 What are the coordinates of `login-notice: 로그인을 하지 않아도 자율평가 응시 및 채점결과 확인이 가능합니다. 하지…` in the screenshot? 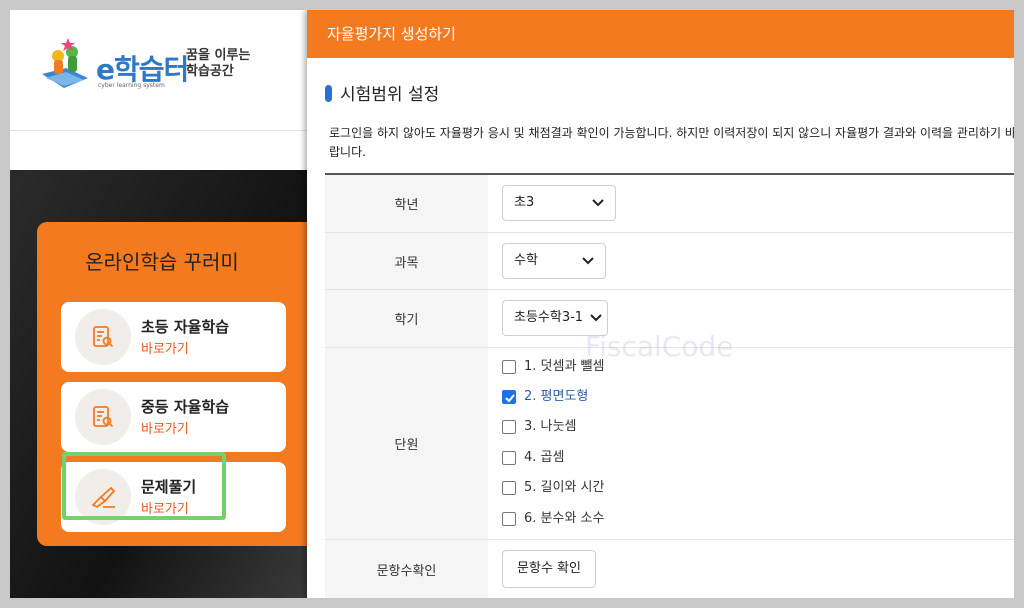 It's located at (671, 142).